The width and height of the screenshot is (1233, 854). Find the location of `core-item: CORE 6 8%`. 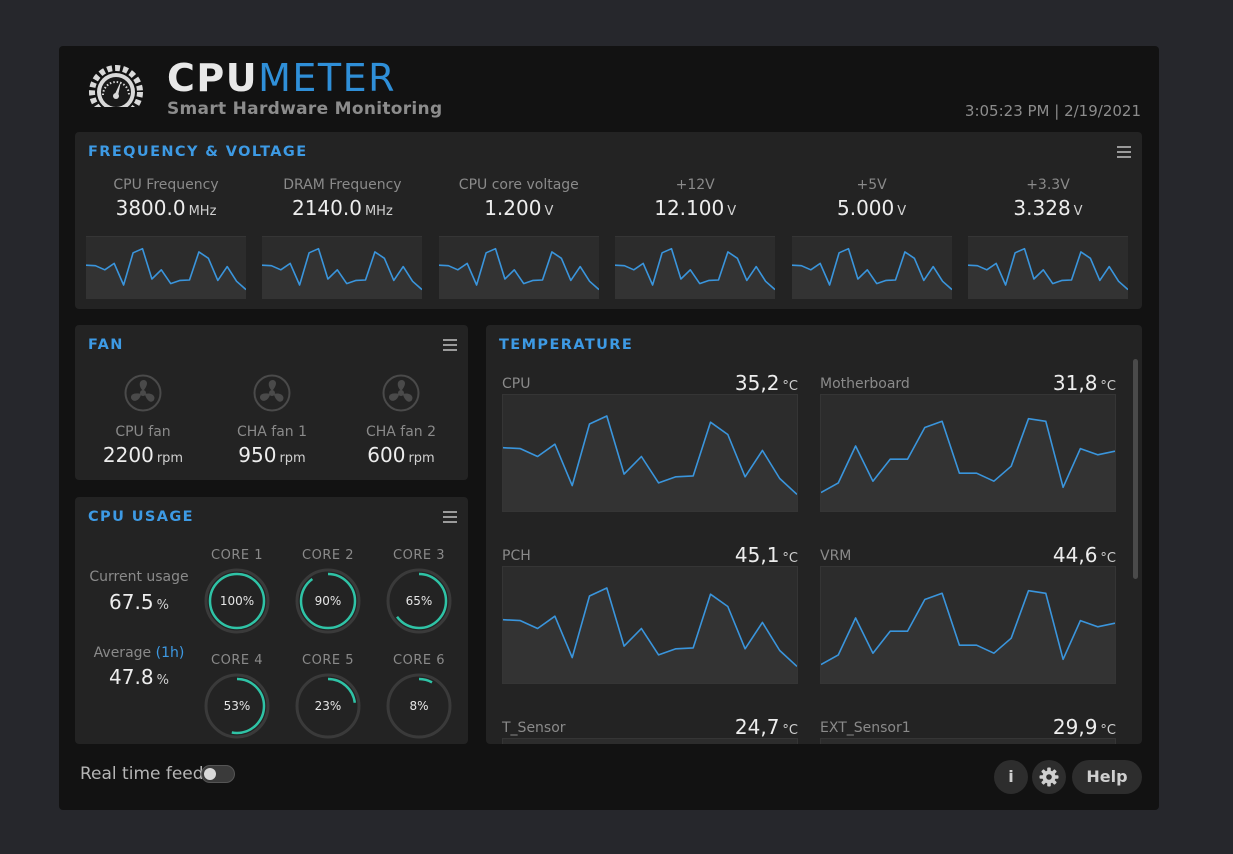

core-item: CORE 6 8% is located at coordinates (419, 696).